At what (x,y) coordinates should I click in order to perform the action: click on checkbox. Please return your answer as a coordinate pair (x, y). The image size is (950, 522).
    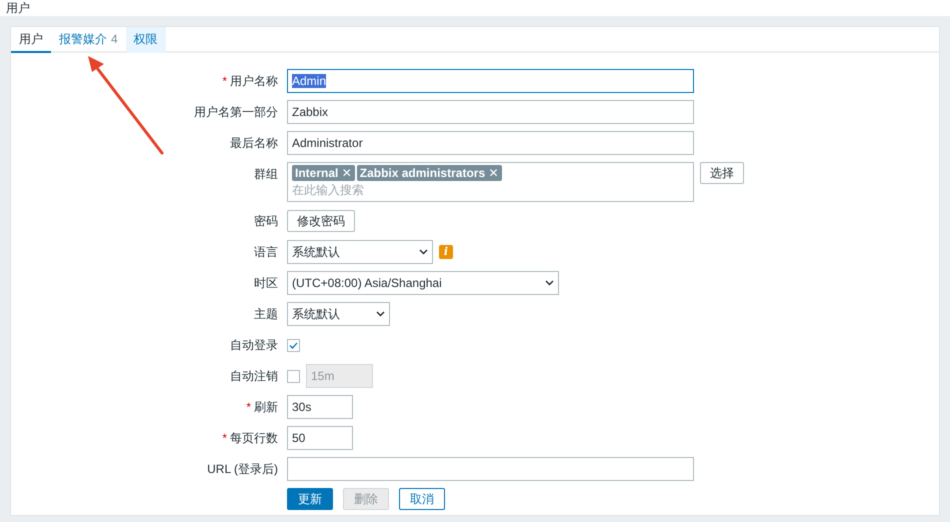
    Looking at the image, I should click on (293, 345).